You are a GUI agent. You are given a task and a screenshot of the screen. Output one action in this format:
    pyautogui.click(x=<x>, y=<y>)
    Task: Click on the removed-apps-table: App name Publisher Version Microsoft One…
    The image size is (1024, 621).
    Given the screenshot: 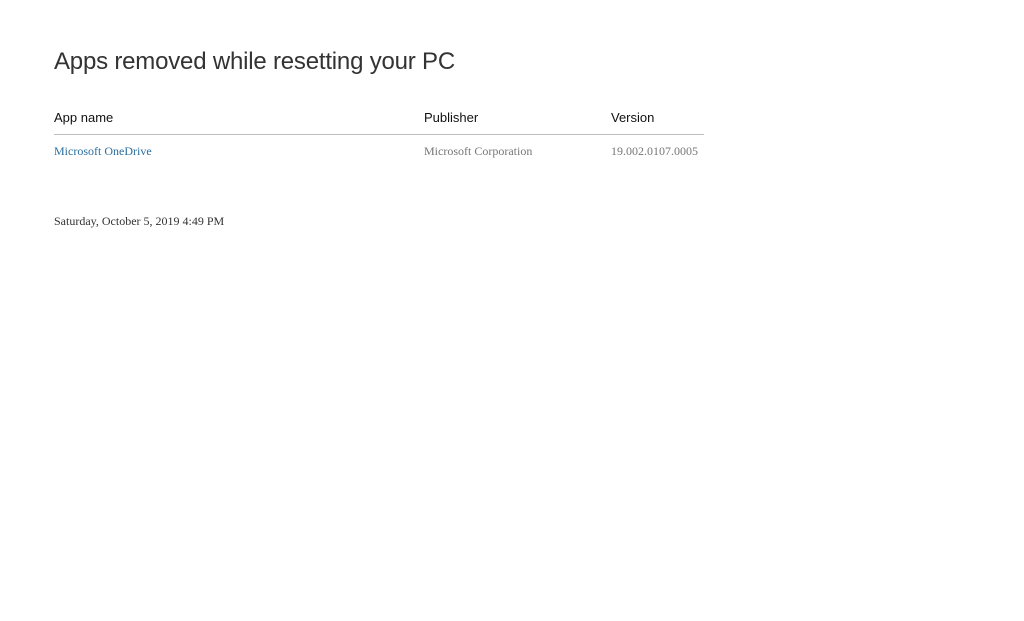 What is the action you would take?
    pyautogui.click(x=379, y=138)
    